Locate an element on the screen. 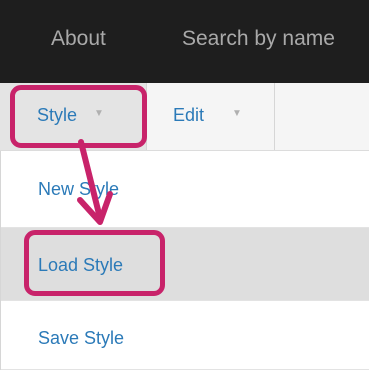  edit-menu-button: Edit ▼ is located at coordinates (211, 116).